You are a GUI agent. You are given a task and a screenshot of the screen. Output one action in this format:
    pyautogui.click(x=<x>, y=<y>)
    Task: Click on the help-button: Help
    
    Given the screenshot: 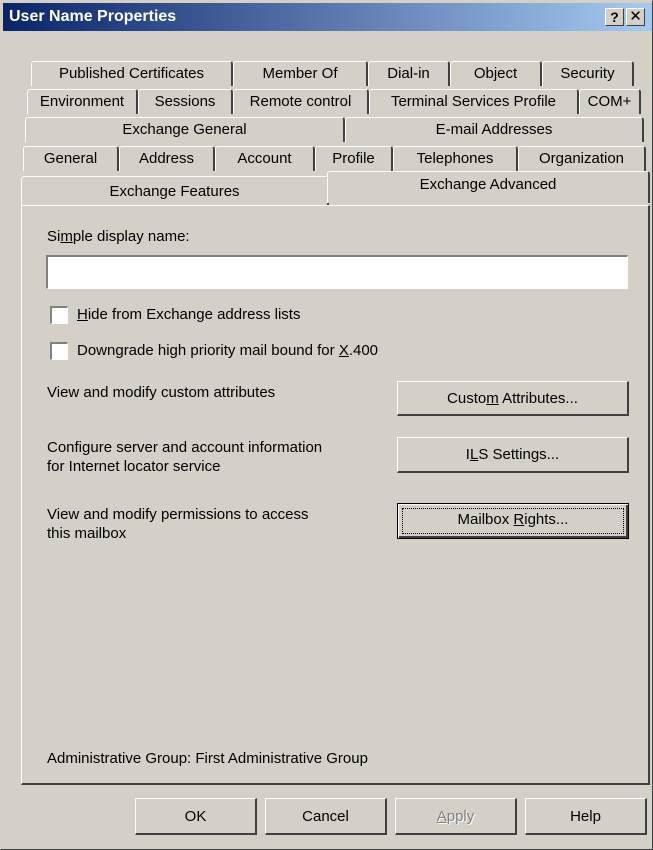 What is the action you would take?
    pyautogui.click(x=586, y=816)
    